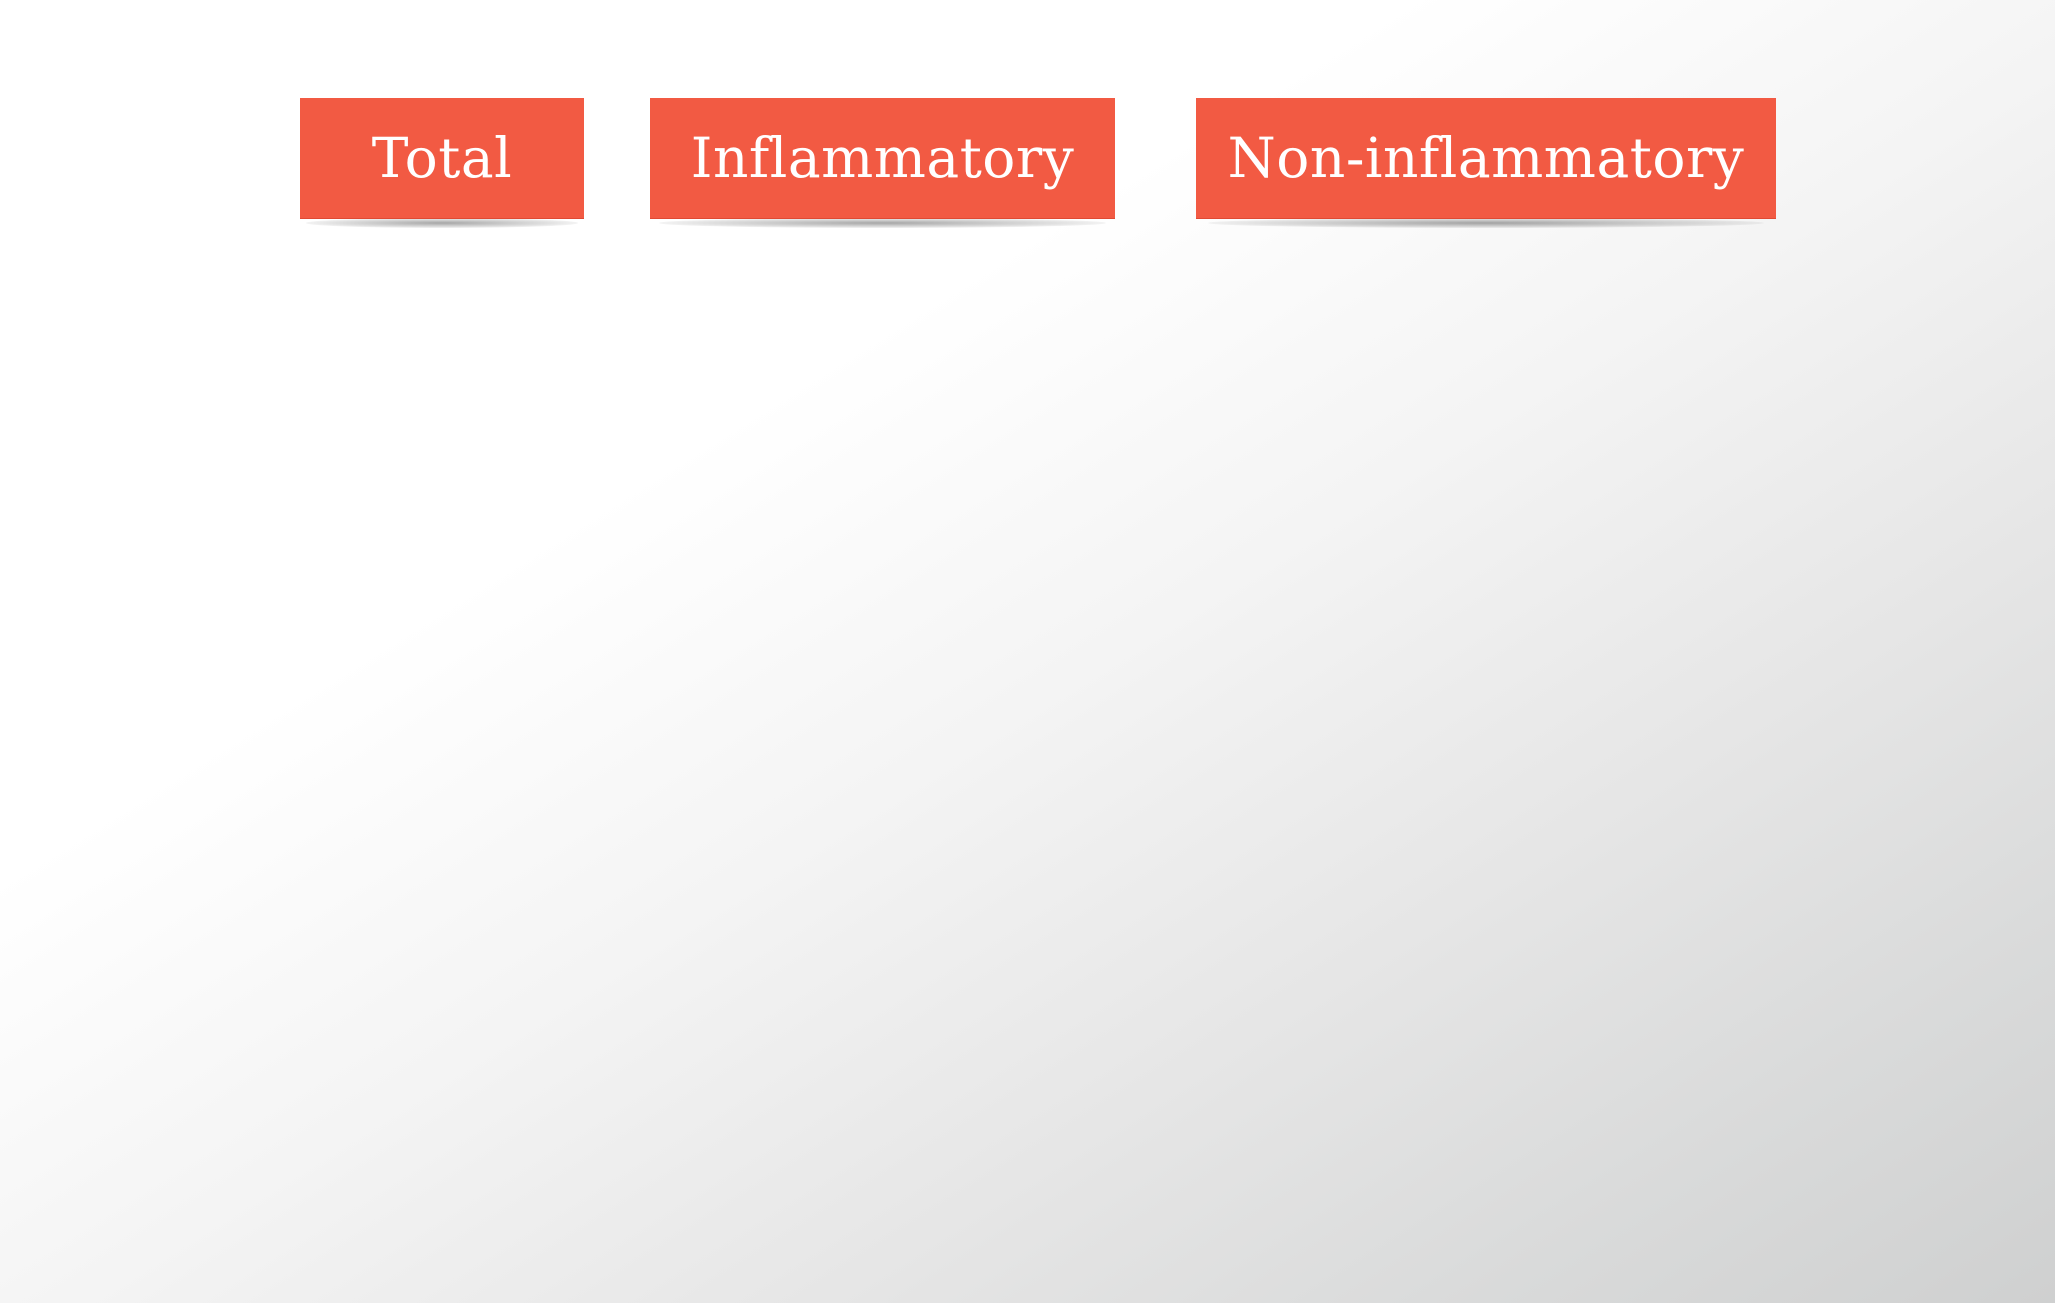 This screenshot has height=1303, width=2055. Describe the element at coordinates (1486, 158) in the screenshot. I see `non-inflammatory-label: Non-inflammatory` at that location.